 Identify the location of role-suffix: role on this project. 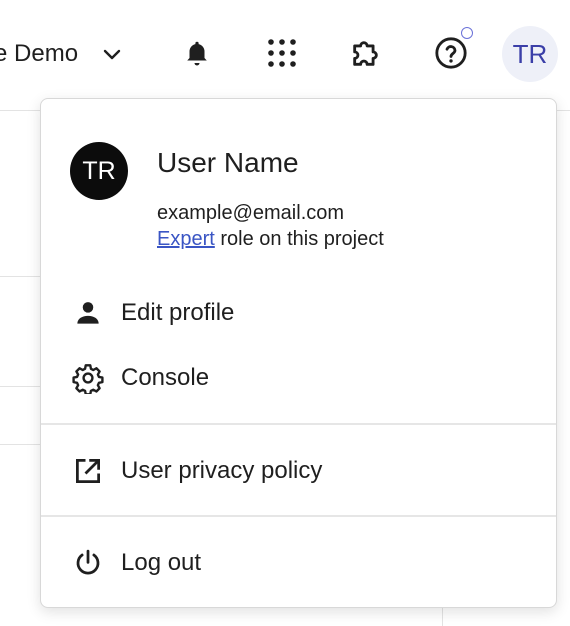
(299, 239).